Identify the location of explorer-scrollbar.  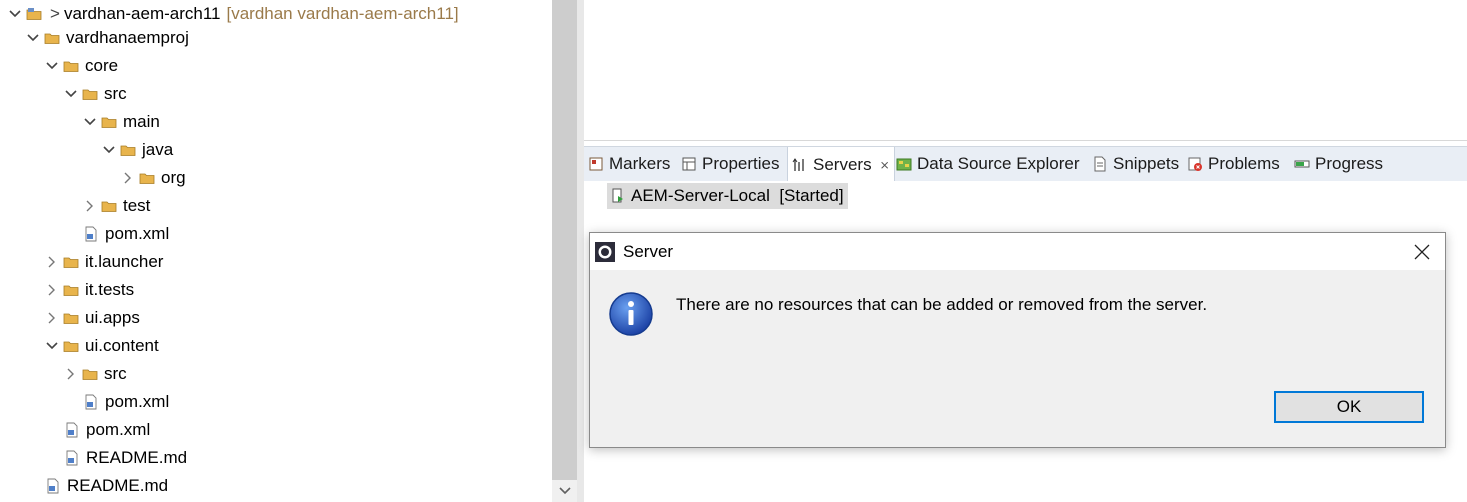
(564, 251).